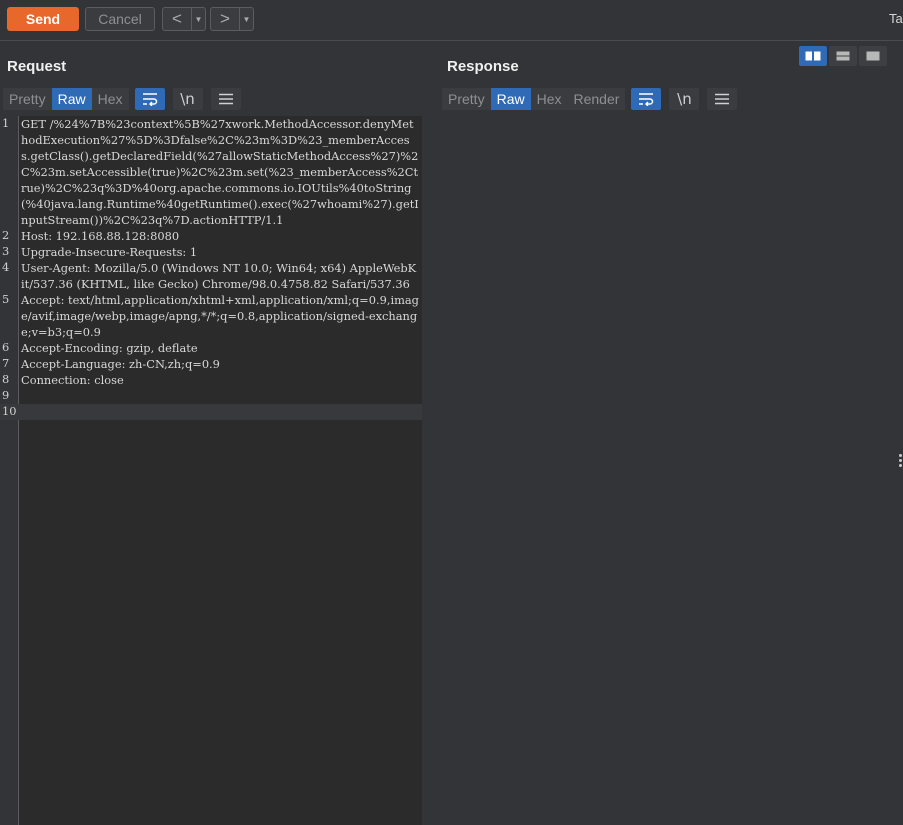 The width and height of the screenshot is (903, 825). What do you see at coordinates (6, 251) in the screenshot?
I see `line-number: 3` at bounding box center [6, 251].